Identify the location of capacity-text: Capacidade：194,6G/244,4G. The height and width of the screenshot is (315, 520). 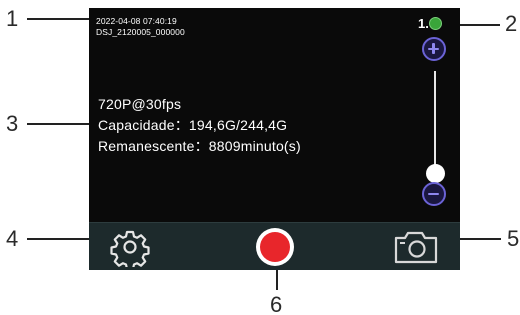
(193, 125).